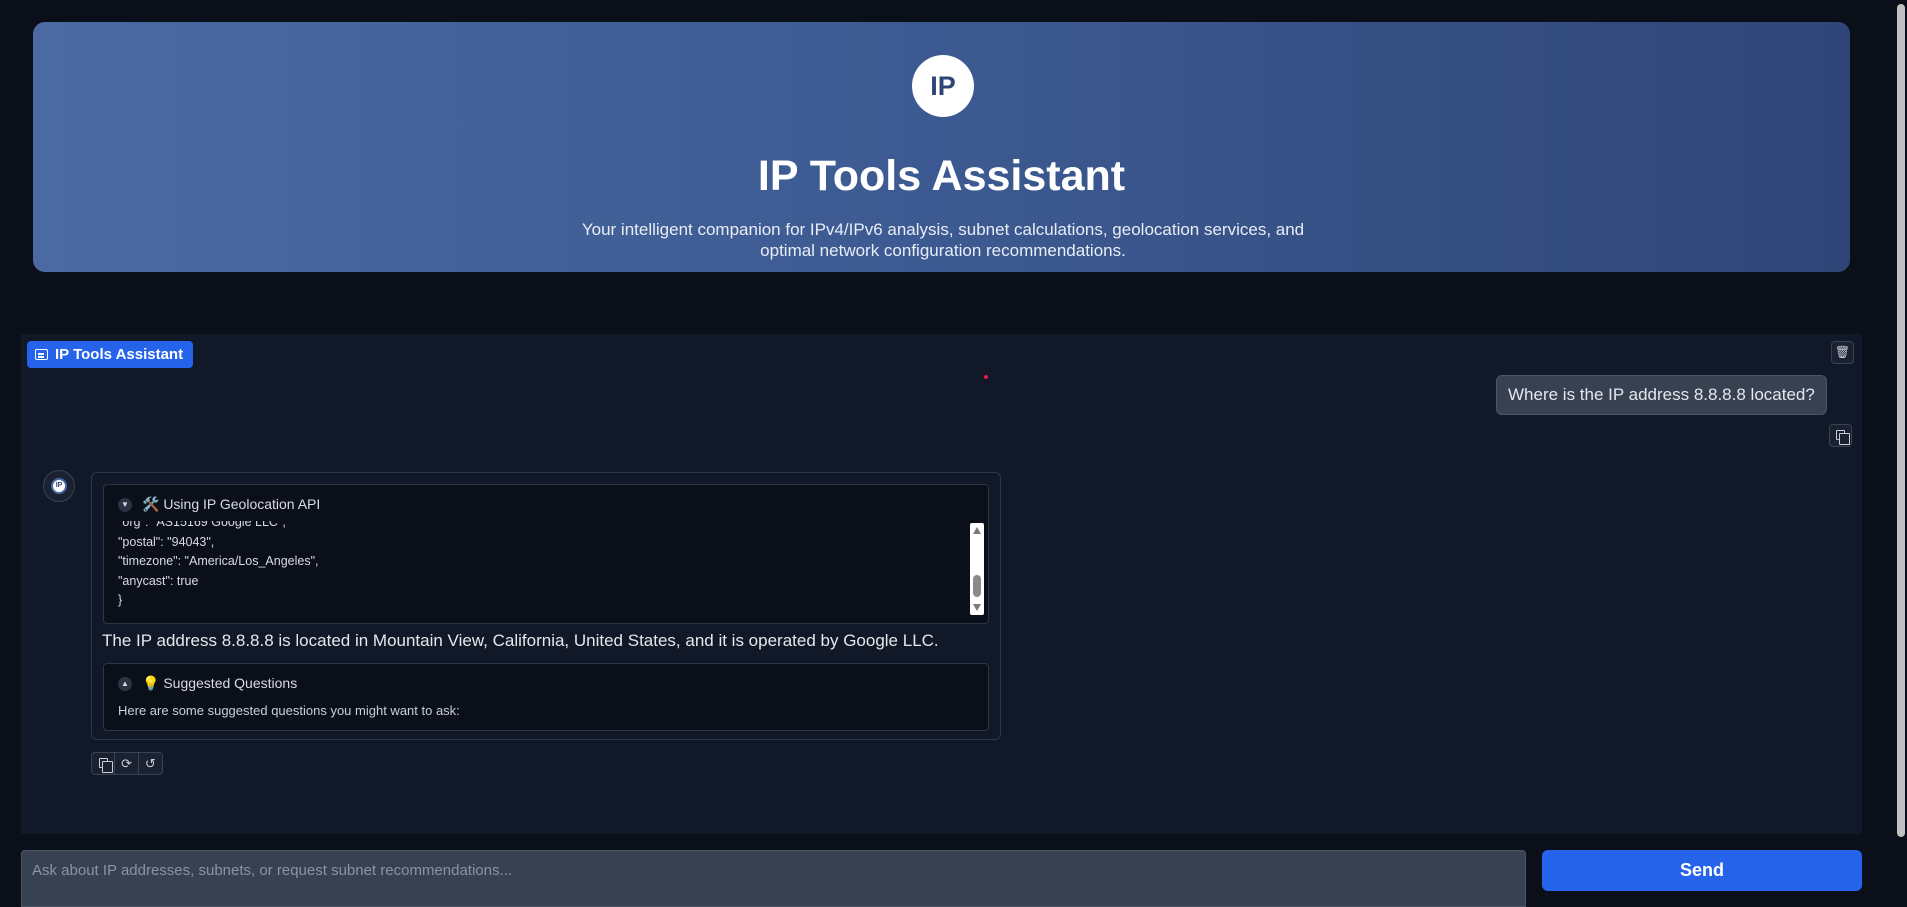 The width and height of the screenshot is (1907, 907). I want to click on collapse-tool-button: ▼, so click(125, 505).